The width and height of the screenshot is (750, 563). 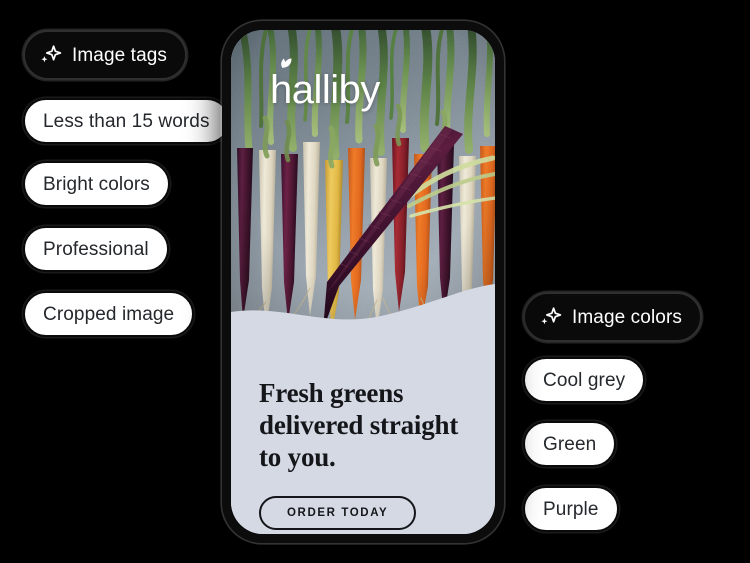 What do you see at coordinates (627, 317) in the screenshot?
I see `panel-header-label: Image colors` at bounding box center [627, 317].